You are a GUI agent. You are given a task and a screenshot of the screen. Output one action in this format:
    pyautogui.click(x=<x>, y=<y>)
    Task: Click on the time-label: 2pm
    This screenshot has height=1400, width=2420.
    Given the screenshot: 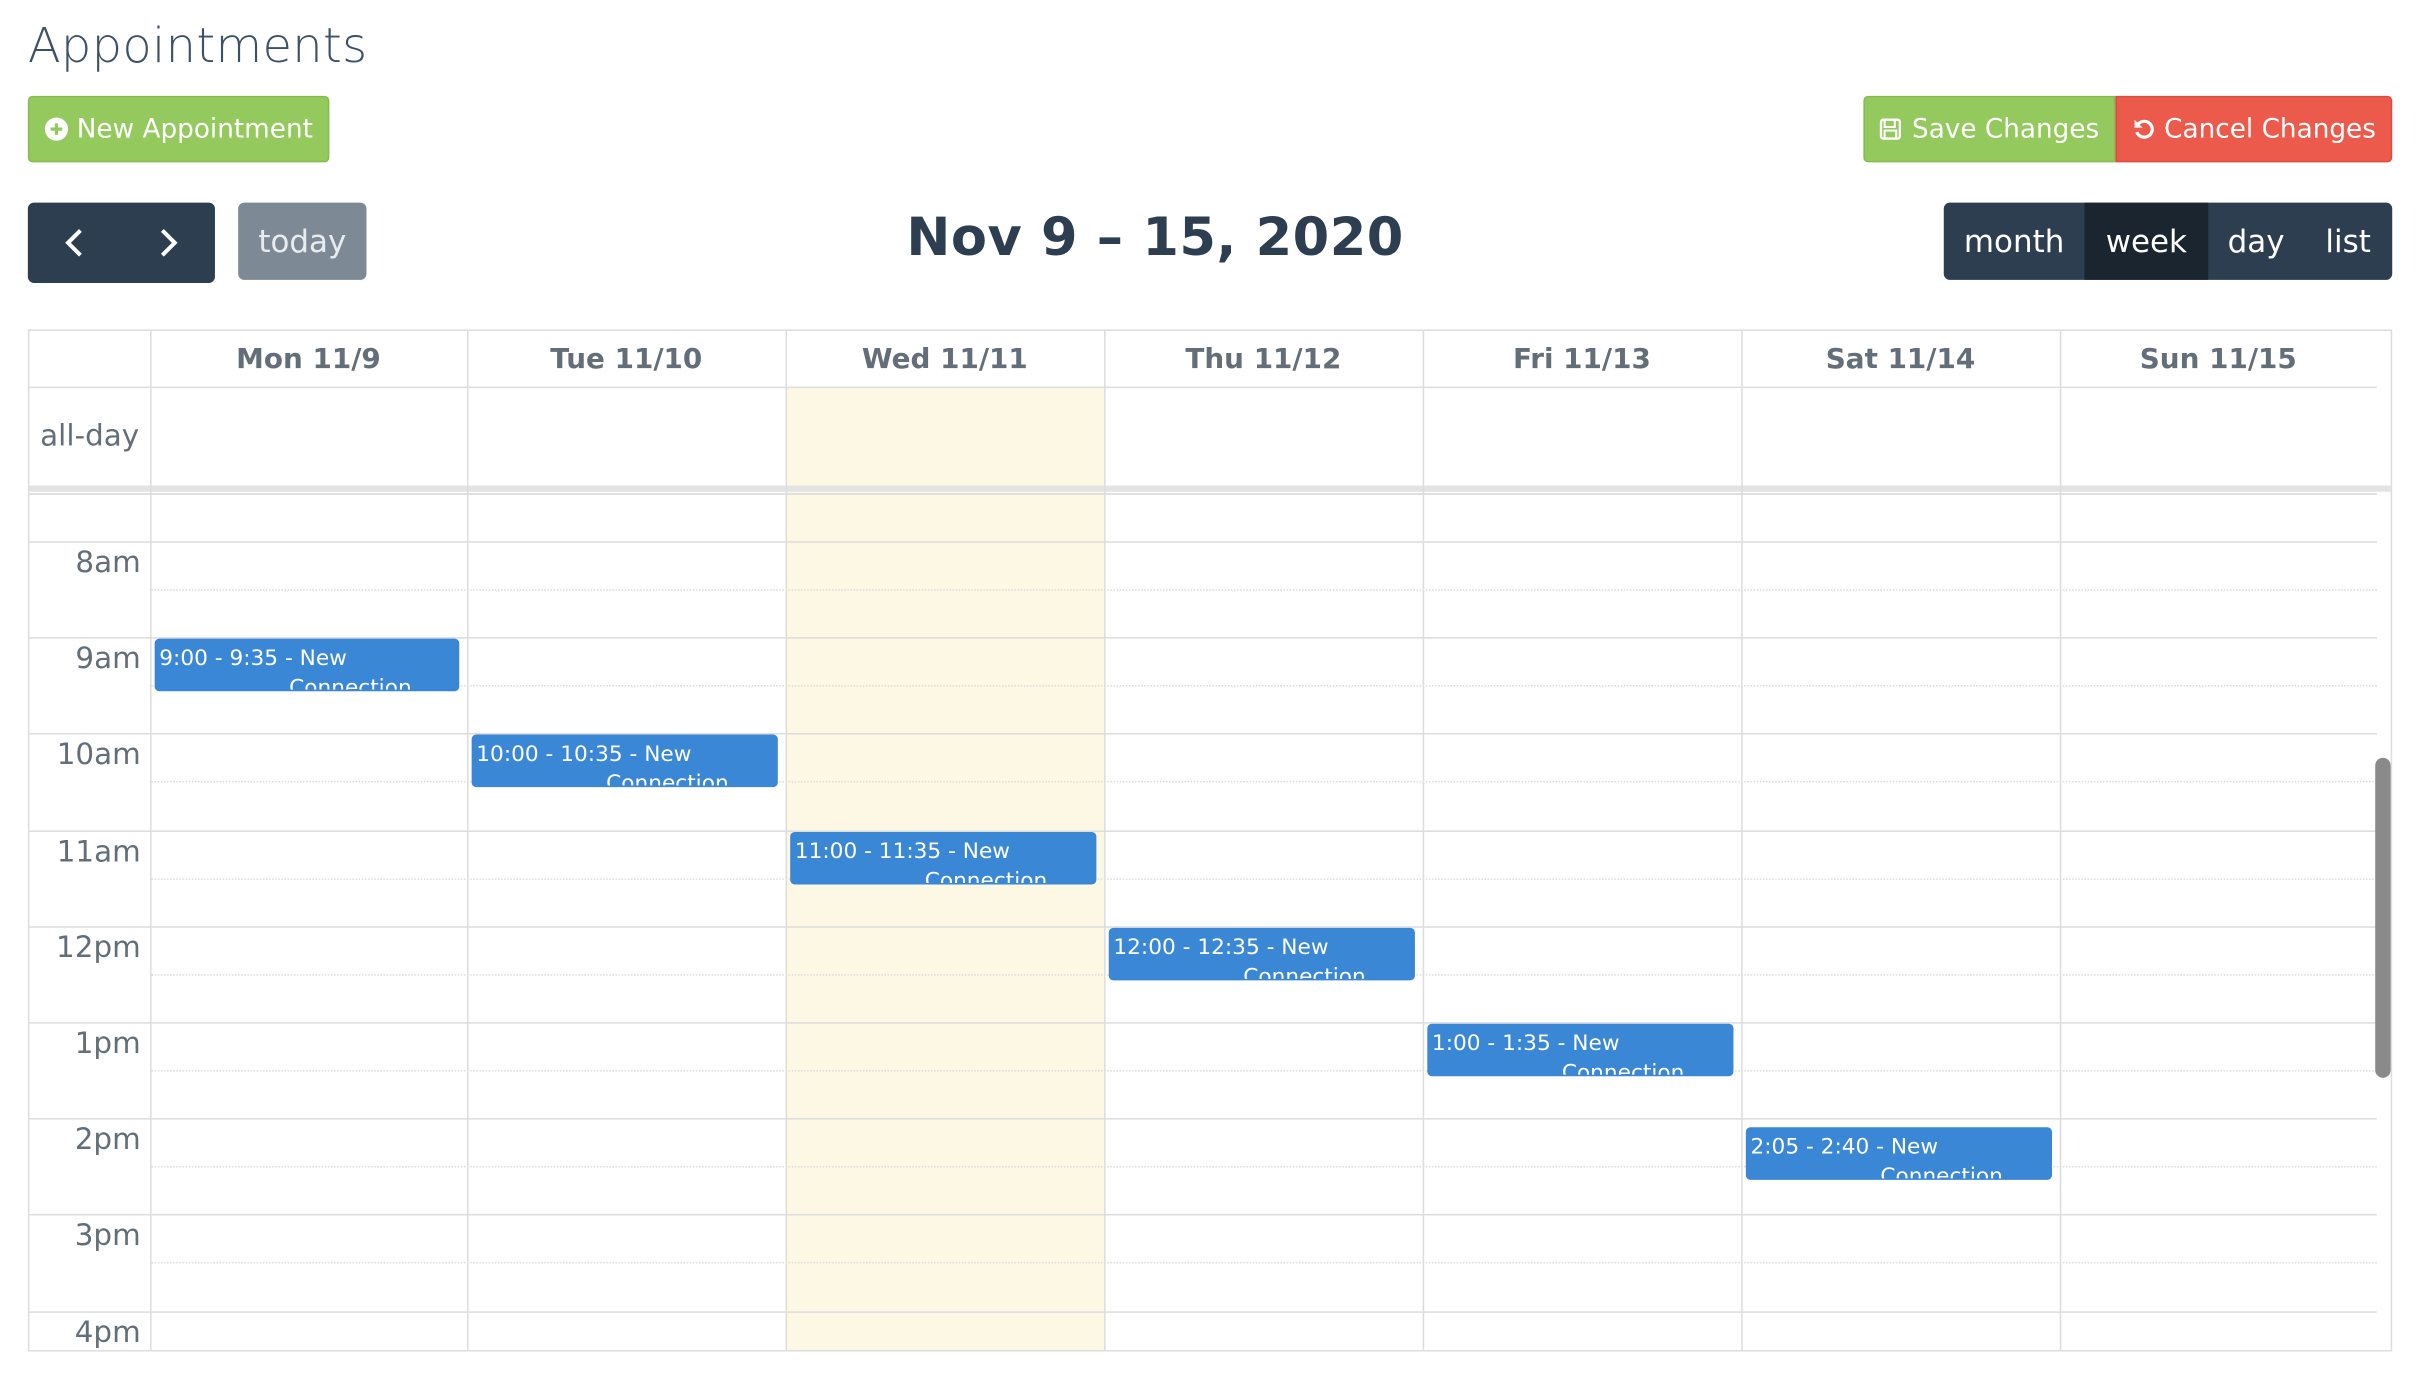 What is the action you would take?
    pyautogui.click(x=107, y=1139)
    